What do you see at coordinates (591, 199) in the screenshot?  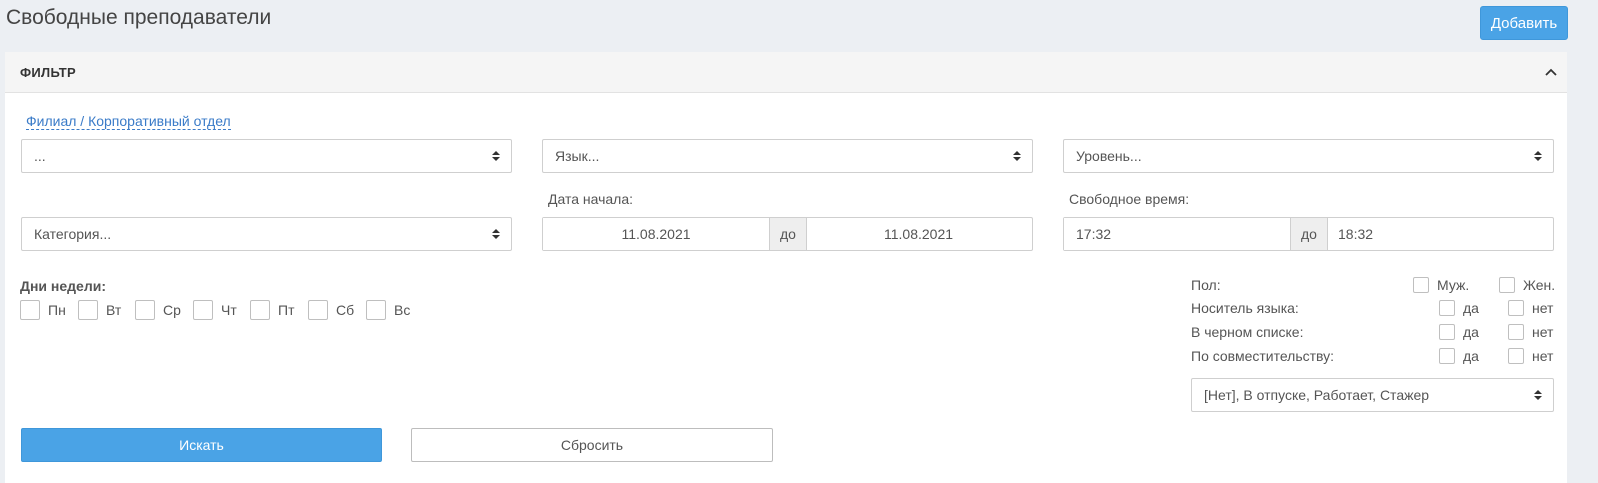 I see `start-date-label: Дата начала:` at bounding box center [591, 199].